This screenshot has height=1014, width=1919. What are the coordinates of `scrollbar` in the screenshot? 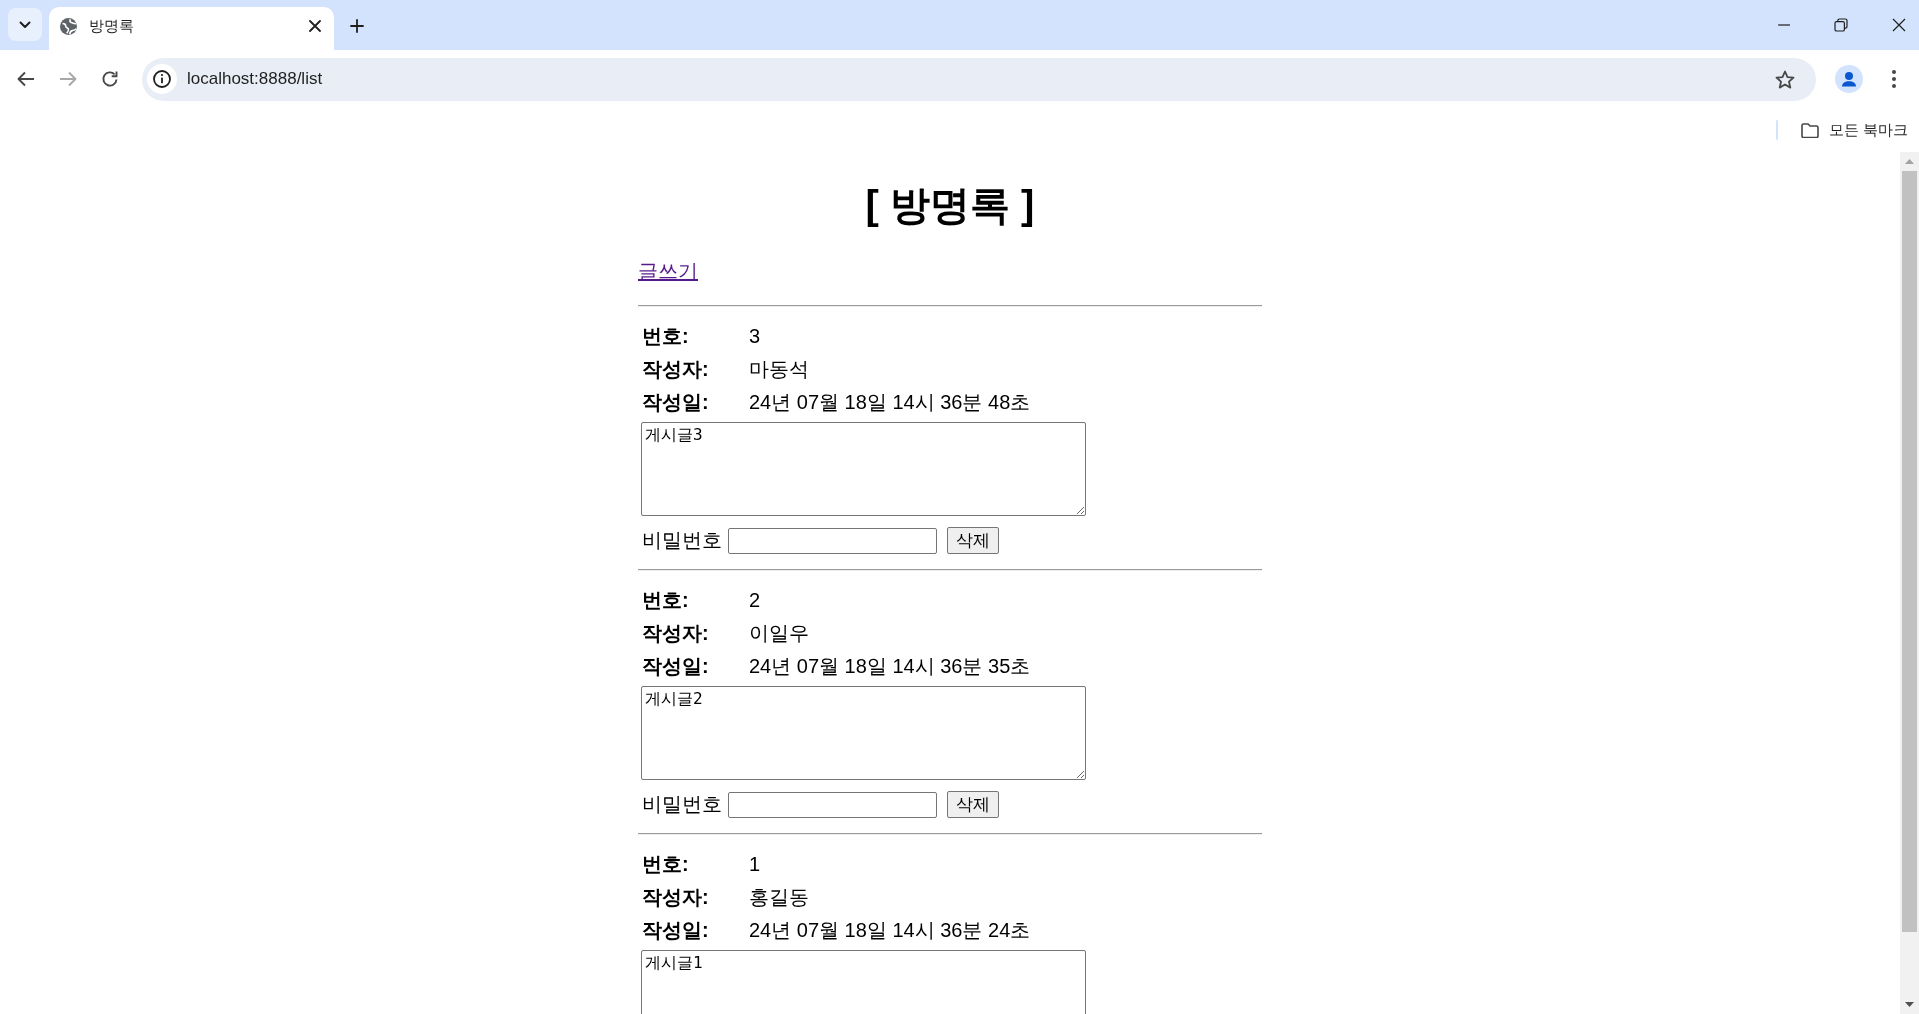 It's located at (1909, 583).